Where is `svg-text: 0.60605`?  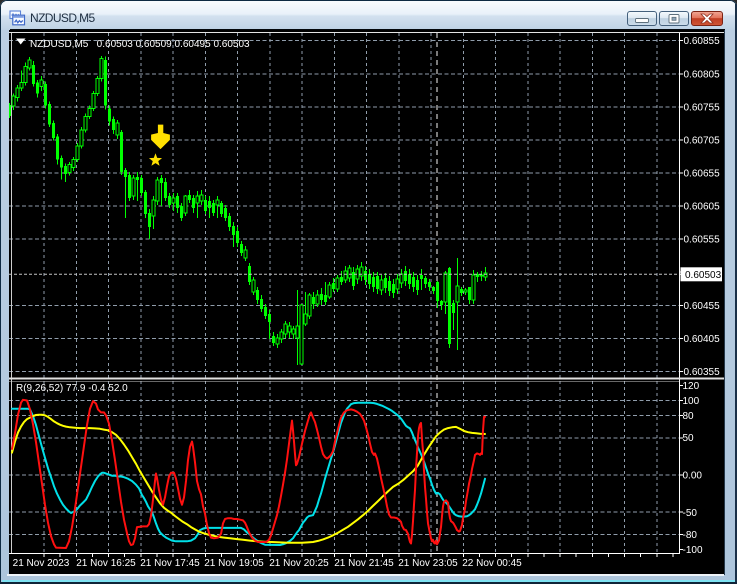
svg-text: 0.60605 is located at coordinates (702, 207).